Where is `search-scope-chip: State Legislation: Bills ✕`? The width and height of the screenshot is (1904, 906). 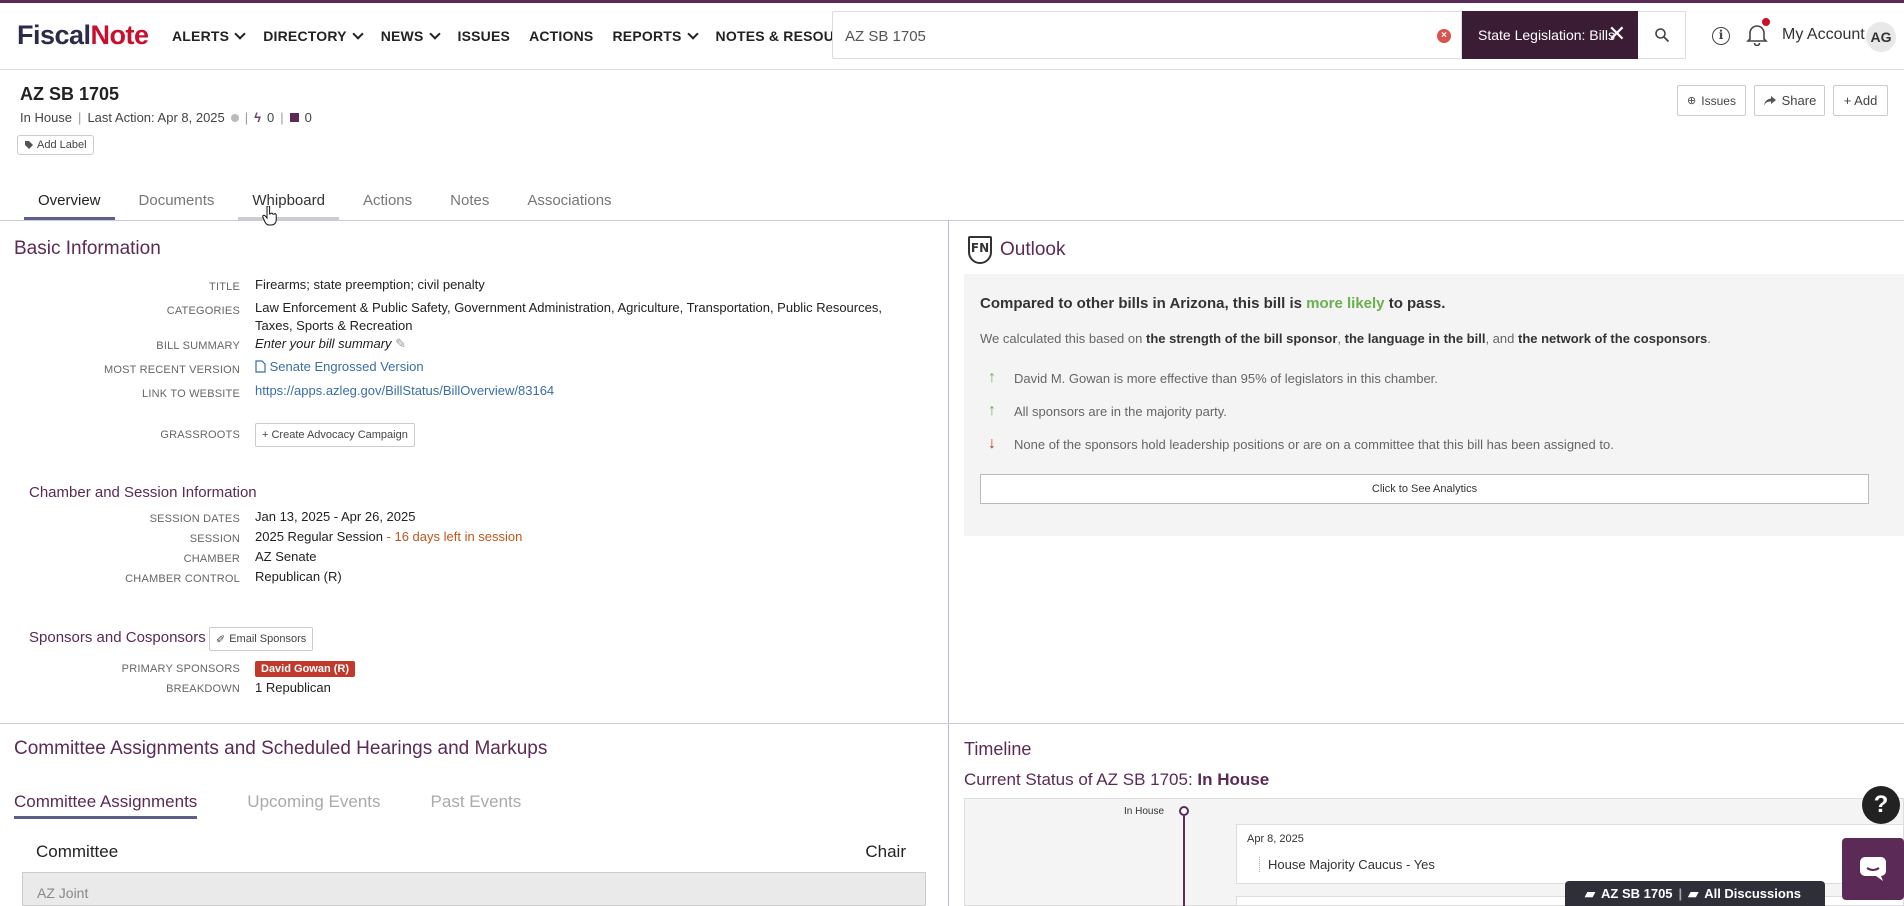 search-scope-chip: State Legislation: Bills ✕ is located at coordinates (1550, 35).